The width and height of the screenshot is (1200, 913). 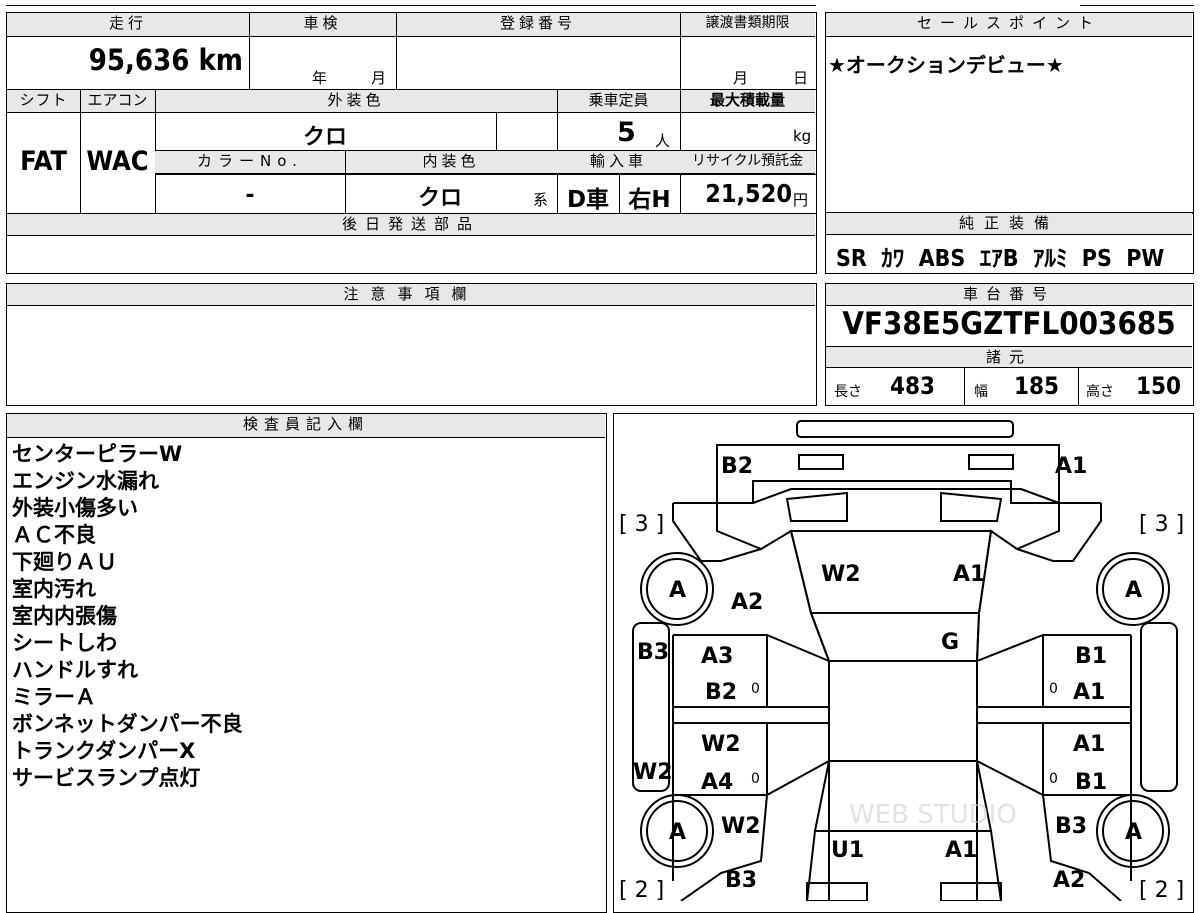 I want to click on chassis-header: 車台番号, so click(x=1009, y=295).